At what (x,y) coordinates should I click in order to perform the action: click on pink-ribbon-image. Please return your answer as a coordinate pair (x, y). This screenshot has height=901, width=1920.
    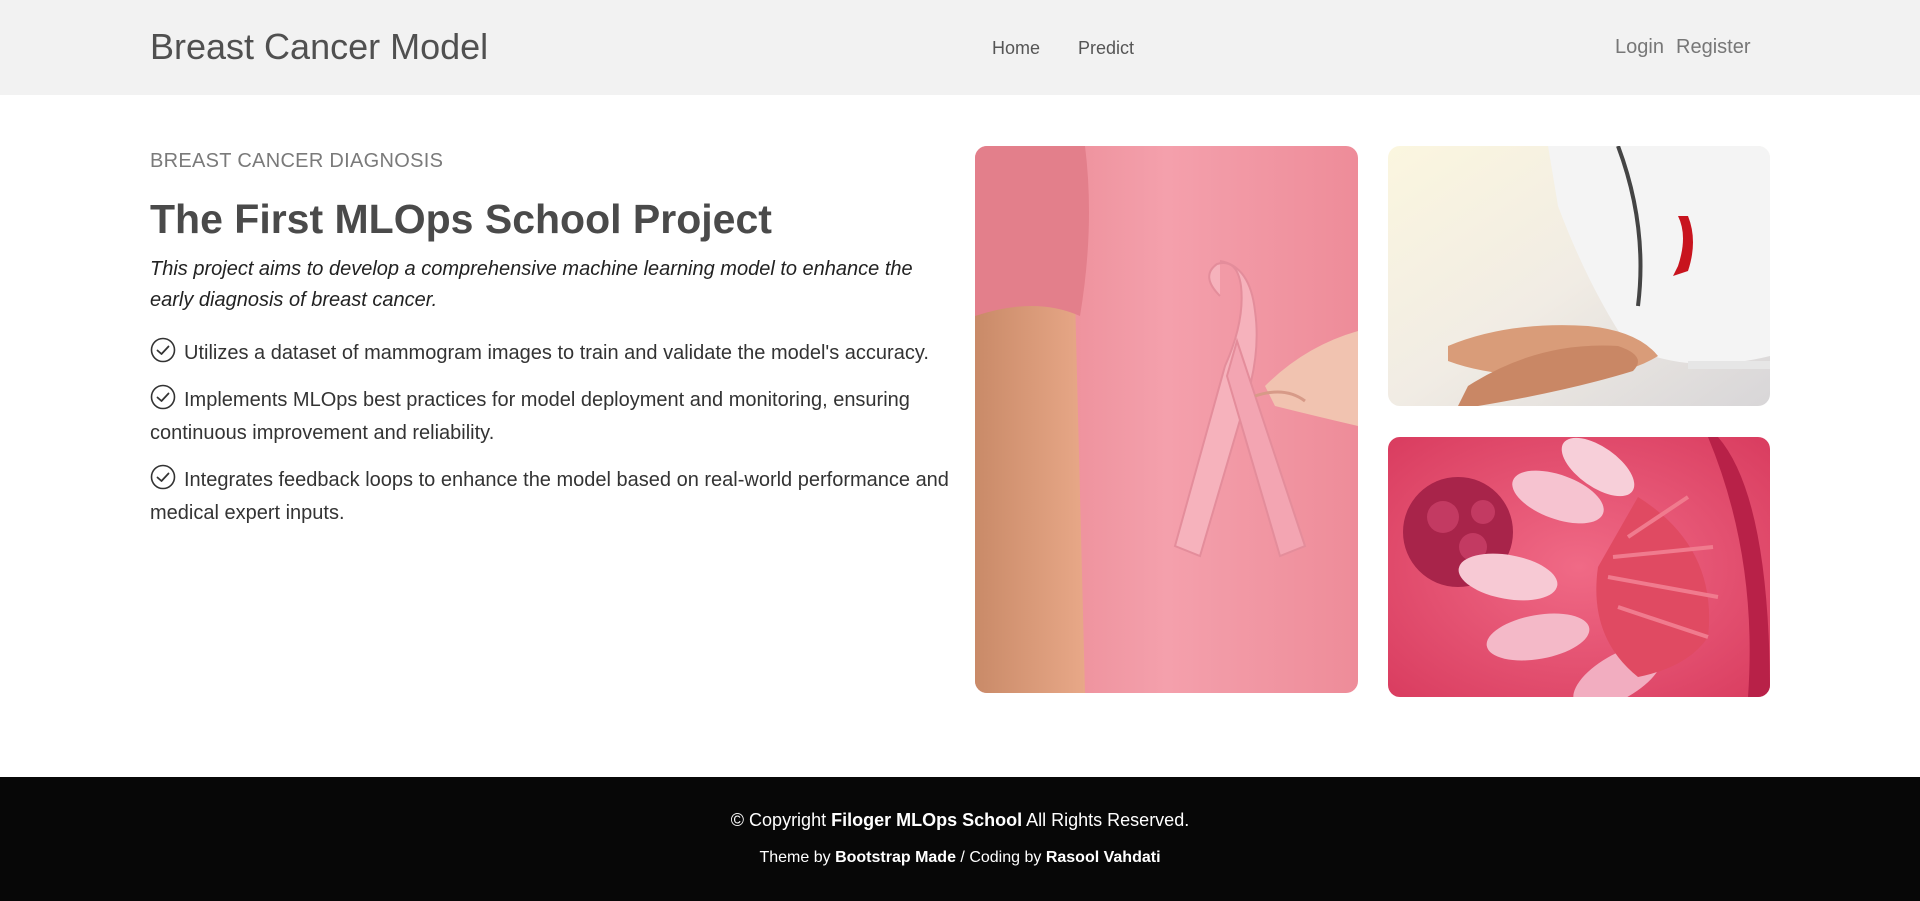
    Looking at the image, I should click on (1166, 419).